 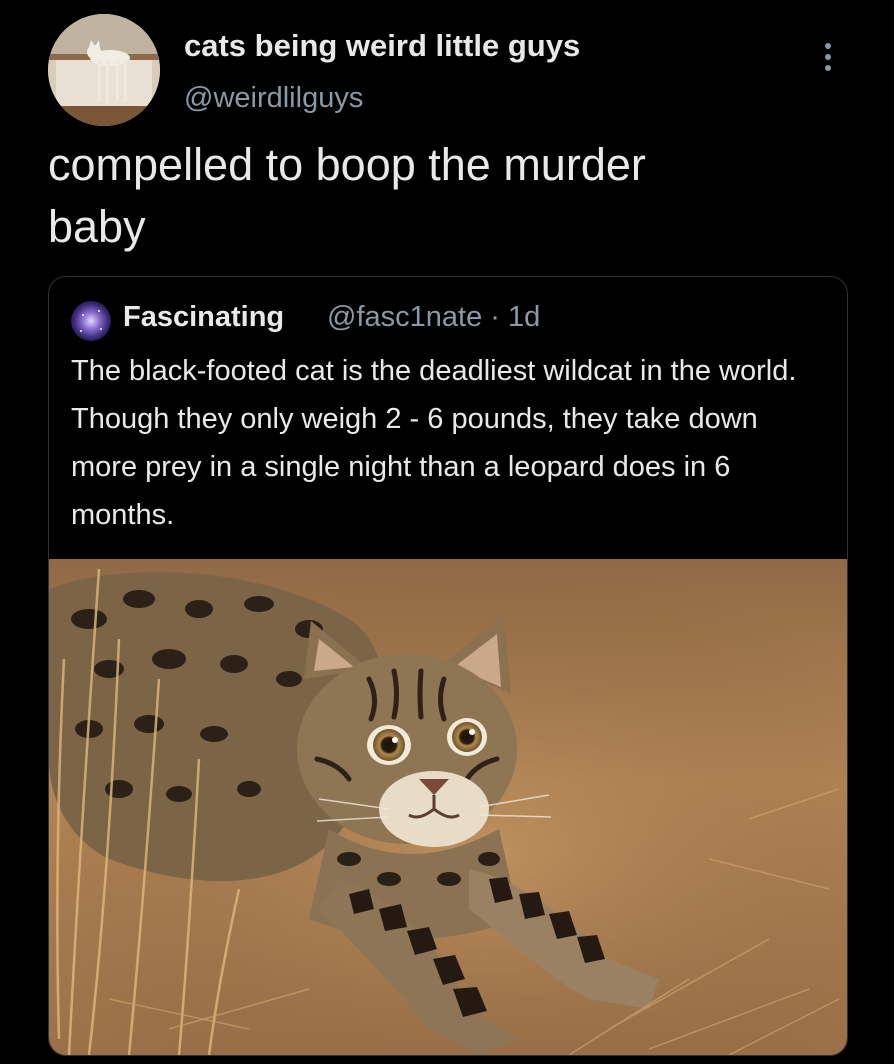 What do you see at coordinates (828, 57) in the screenshot?
I see `more-vertical-icon` at bounding box center [828, 57].